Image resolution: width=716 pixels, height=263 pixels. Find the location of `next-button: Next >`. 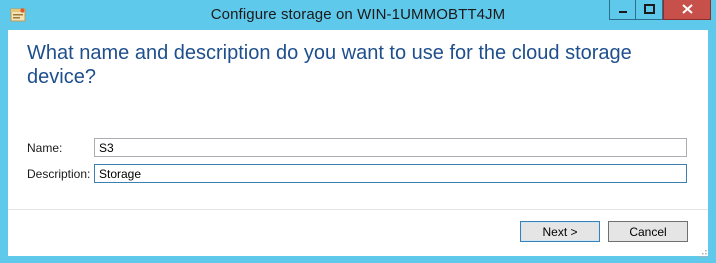

next-button: Next > is located at coordinates (560, 231).